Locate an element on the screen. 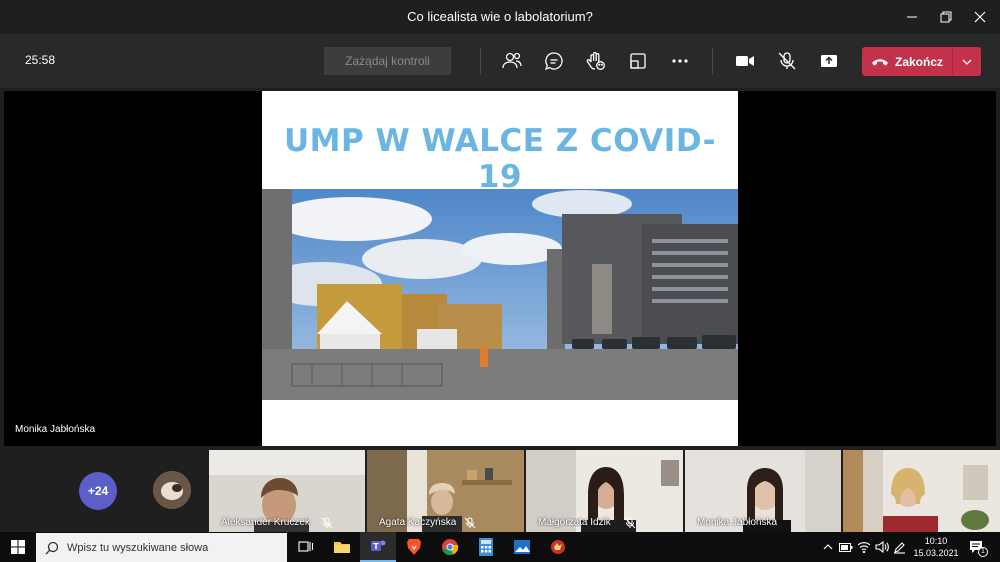 The width and height of the screenshot is (1000, 562). svg-text: T is located at coordinates (376, 546).